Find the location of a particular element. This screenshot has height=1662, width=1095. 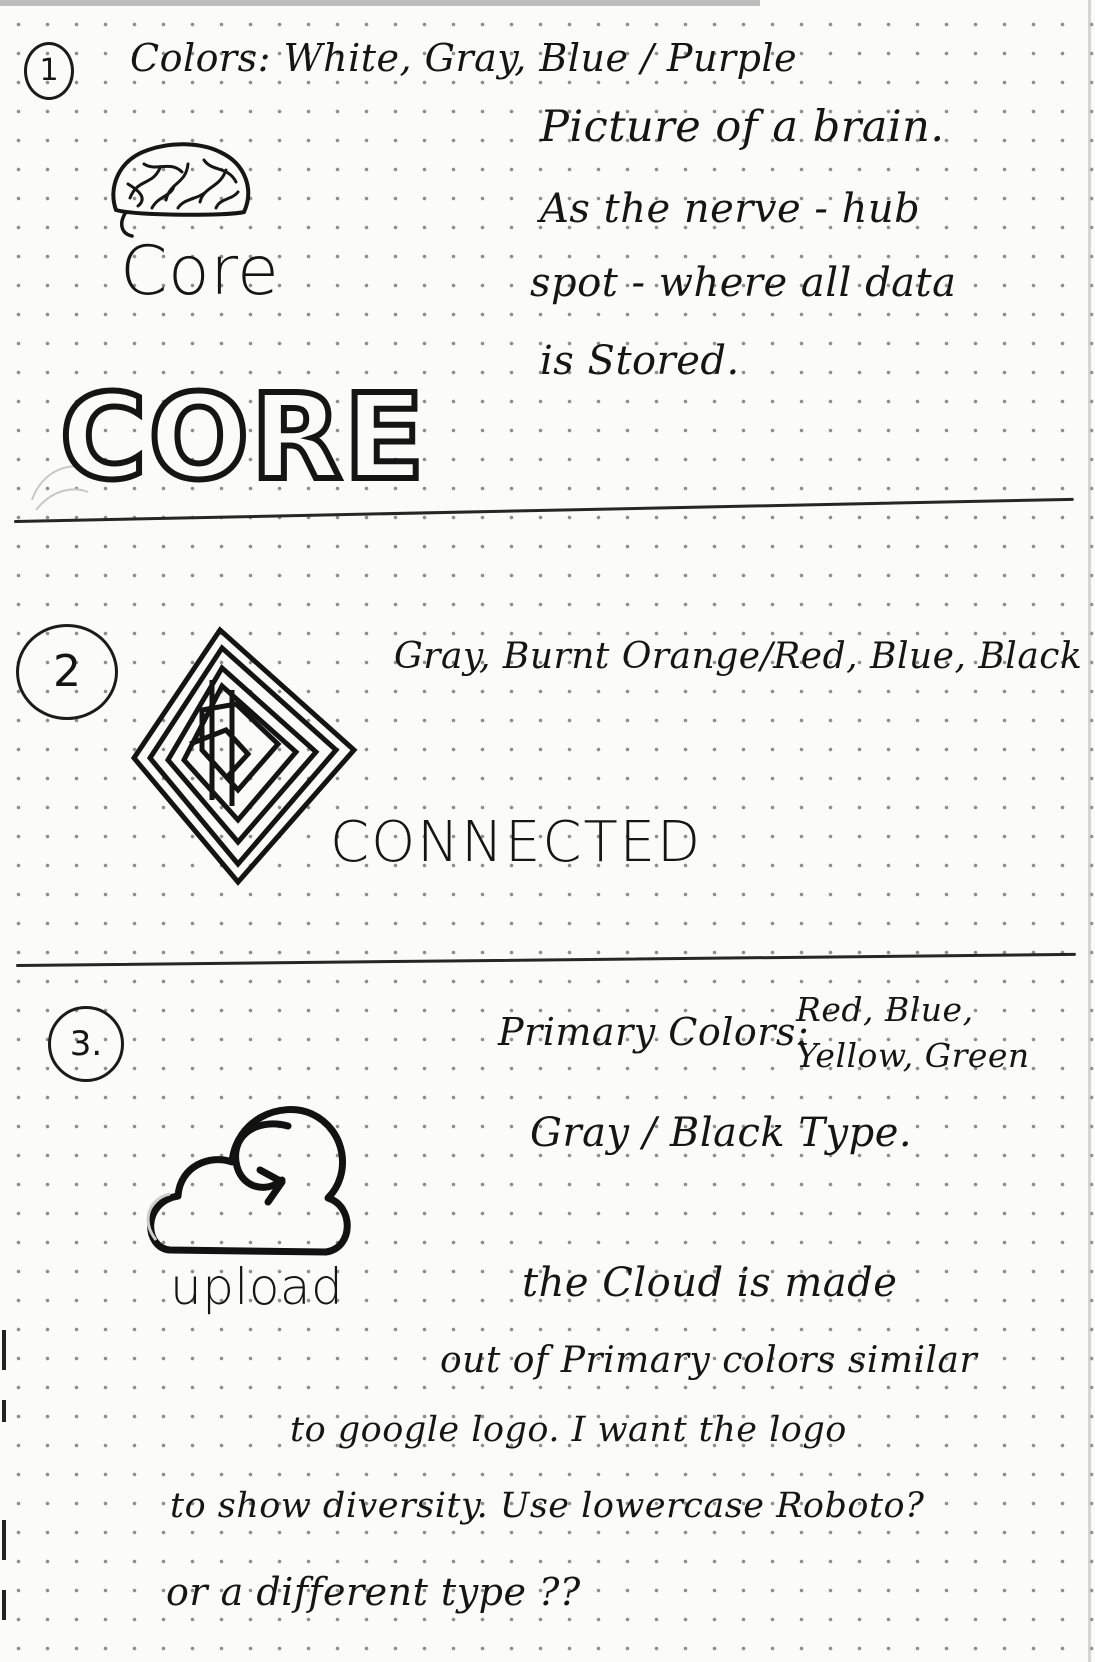

brain-icon is located at coordinates (180, 190).